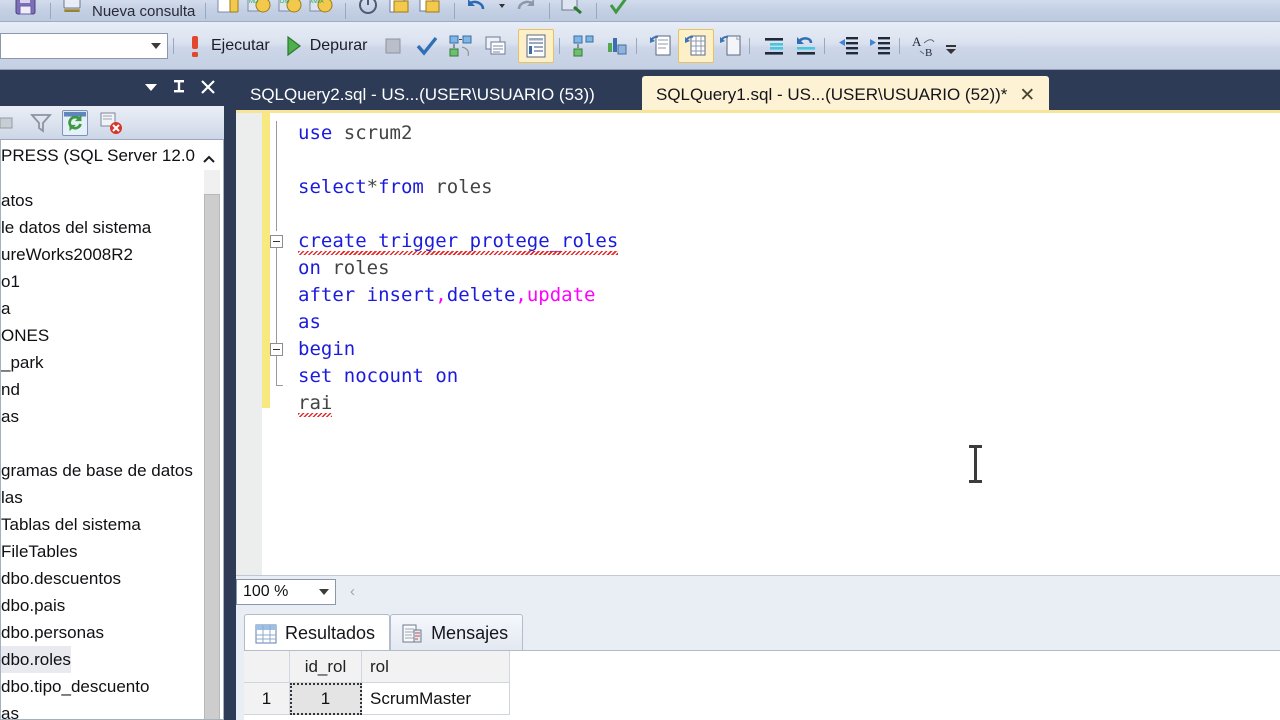  I want to click on tree-scrollbar, so click(212, 444).